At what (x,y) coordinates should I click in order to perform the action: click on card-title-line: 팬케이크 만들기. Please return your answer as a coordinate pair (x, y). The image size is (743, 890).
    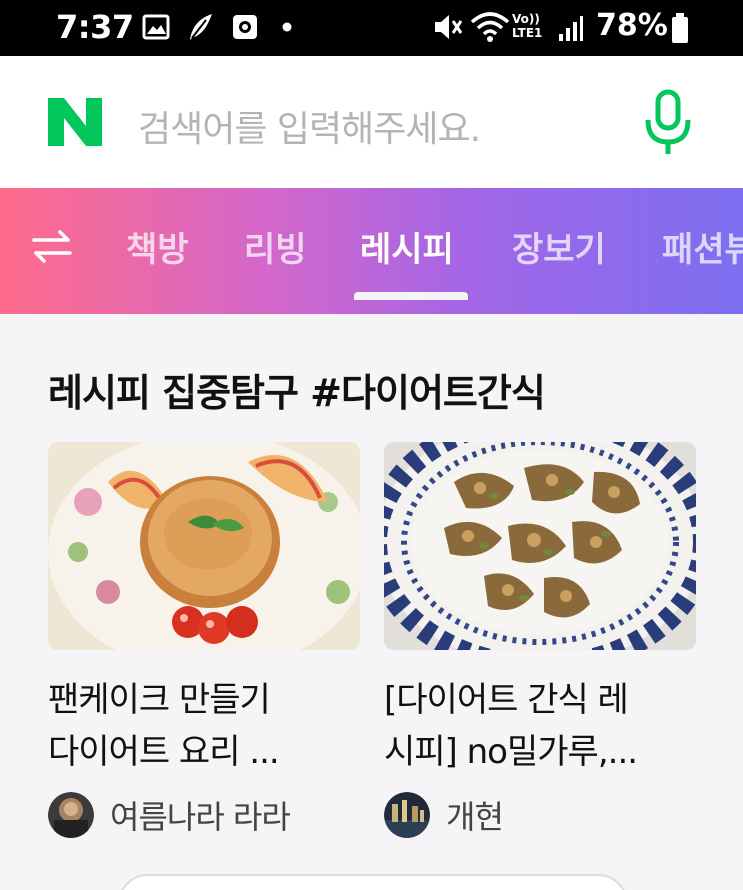
    Looking at the image, I should click on (159, 700).